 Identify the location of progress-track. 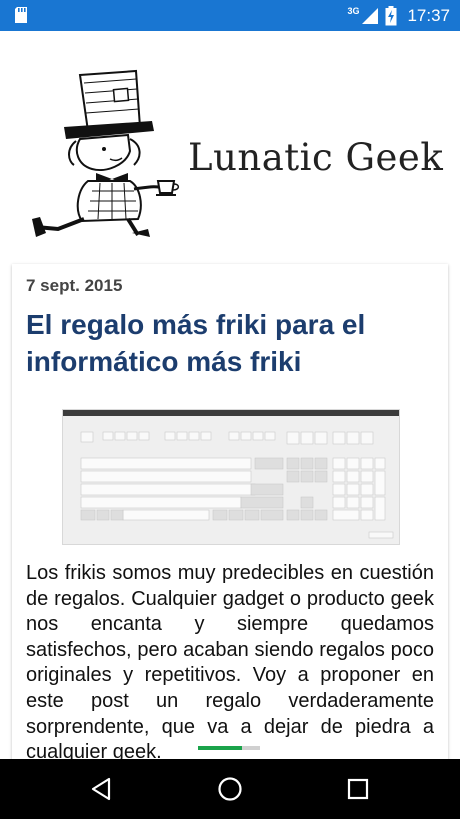
(251, 748).